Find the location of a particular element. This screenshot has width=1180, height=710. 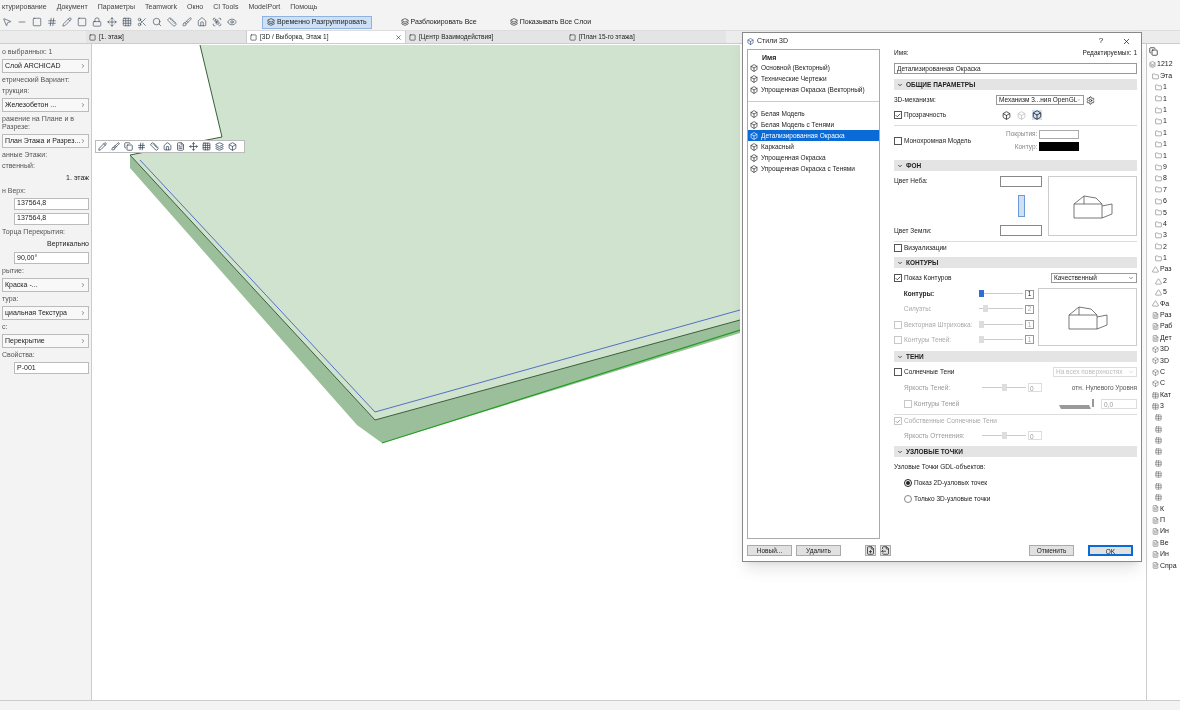

lock-icon is located at coordinates (97, 22).